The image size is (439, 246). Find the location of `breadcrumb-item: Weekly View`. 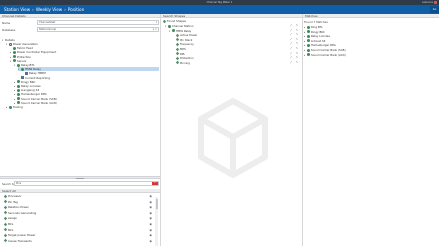

breadcrumb-item: Weekly View is located at coordinates (49, 9).